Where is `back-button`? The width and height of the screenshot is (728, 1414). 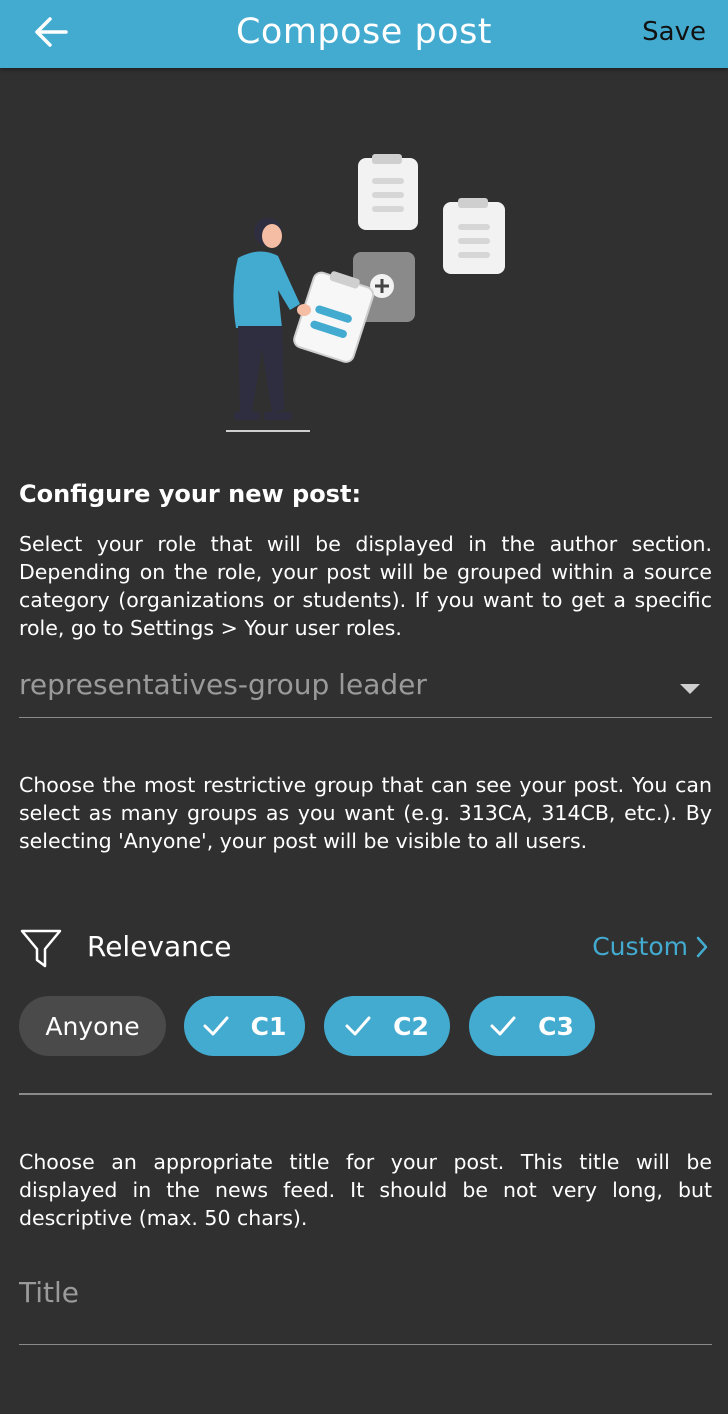
back-button is located at coordinates (50, 32).